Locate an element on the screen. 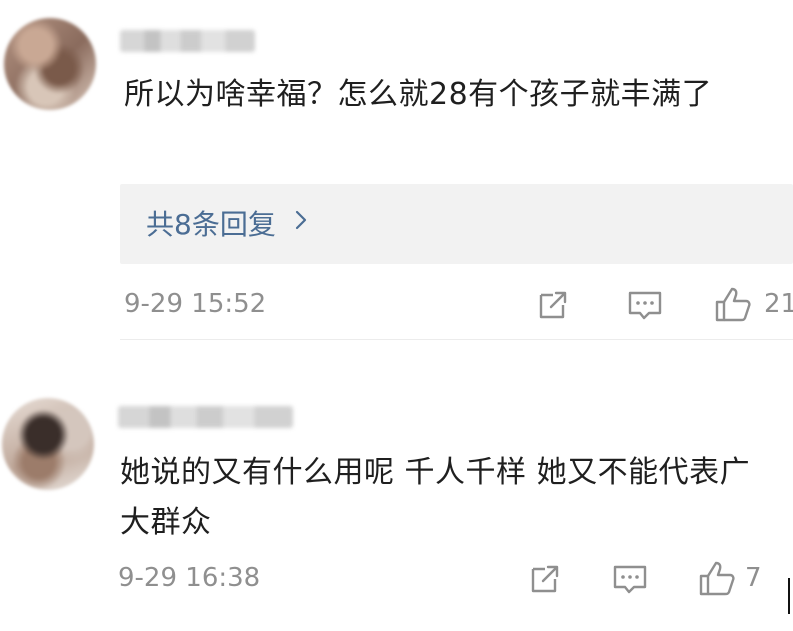 The width and height of the screenshot is (793, 631). comment-meta-row: 9-29 16:38 7 is located at coordinates (396, 579).